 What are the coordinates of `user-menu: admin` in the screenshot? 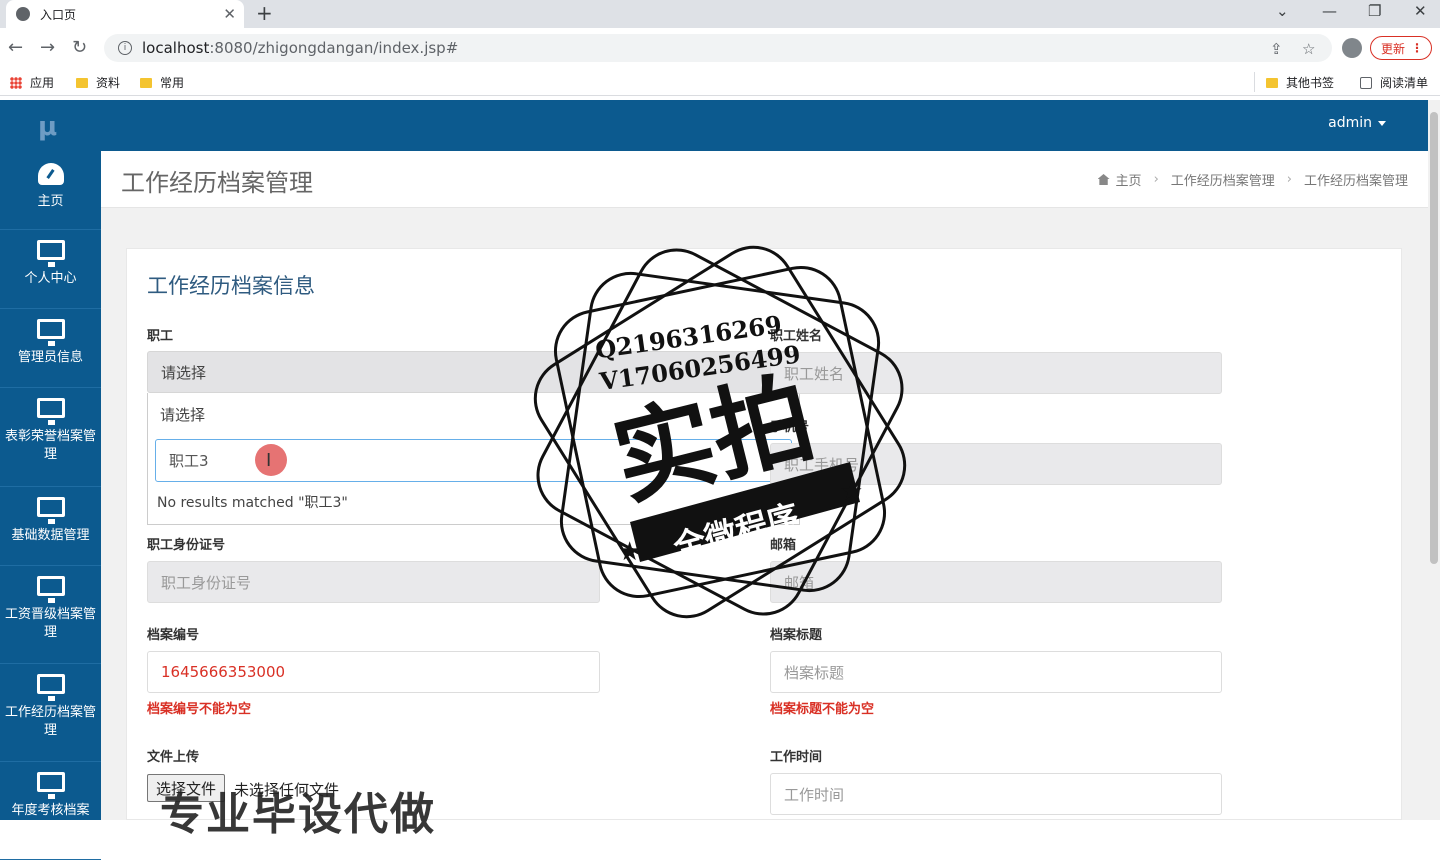 It's located at (1357, 123).